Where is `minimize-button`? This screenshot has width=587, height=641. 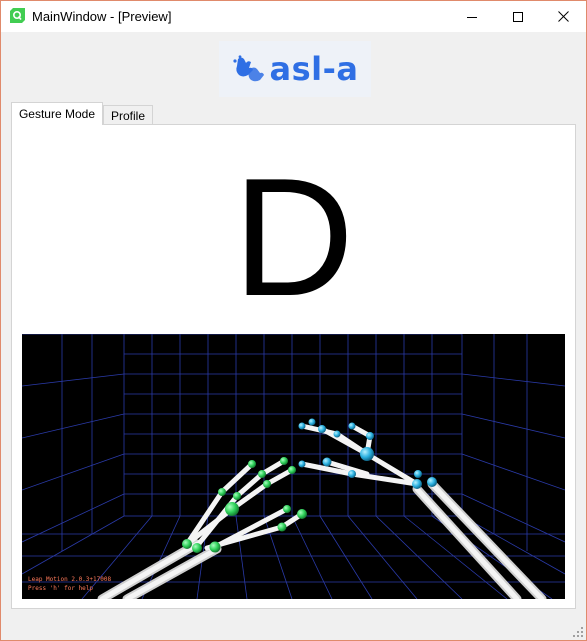
minimize-button is located at coordinates (472, 16).